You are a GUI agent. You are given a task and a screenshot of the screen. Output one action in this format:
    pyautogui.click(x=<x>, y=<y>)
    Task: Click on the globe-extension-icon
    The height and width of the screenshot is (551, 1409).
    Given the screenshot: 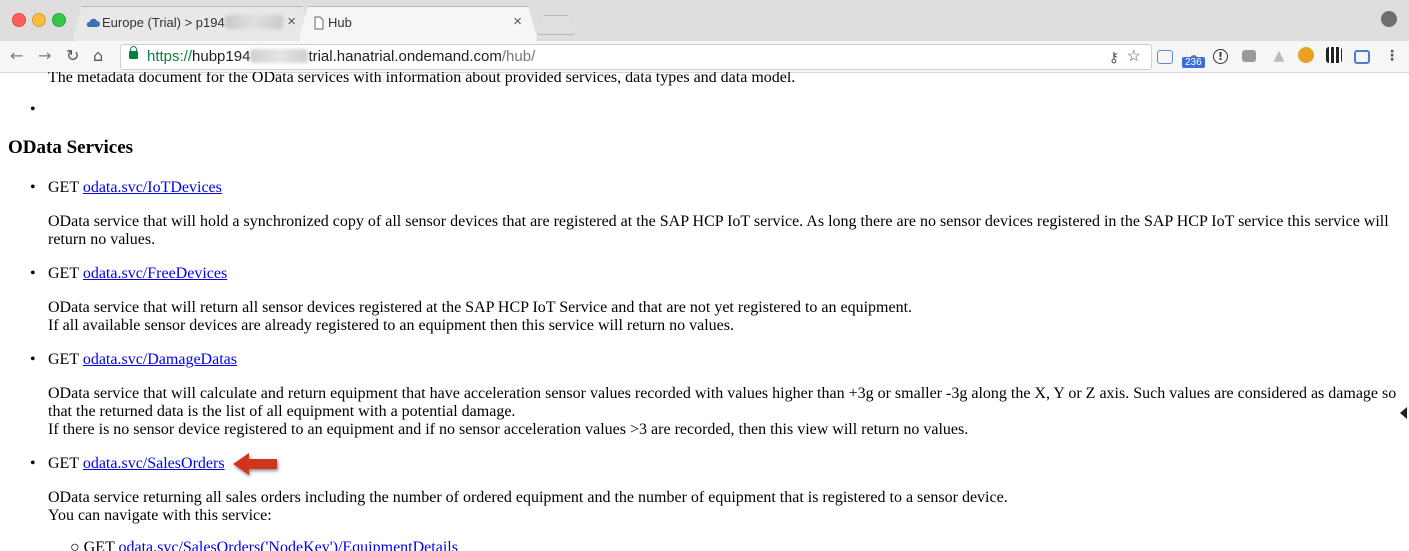 What is the action you would take?
    pyautogui.click(x=1306, y=55)
    